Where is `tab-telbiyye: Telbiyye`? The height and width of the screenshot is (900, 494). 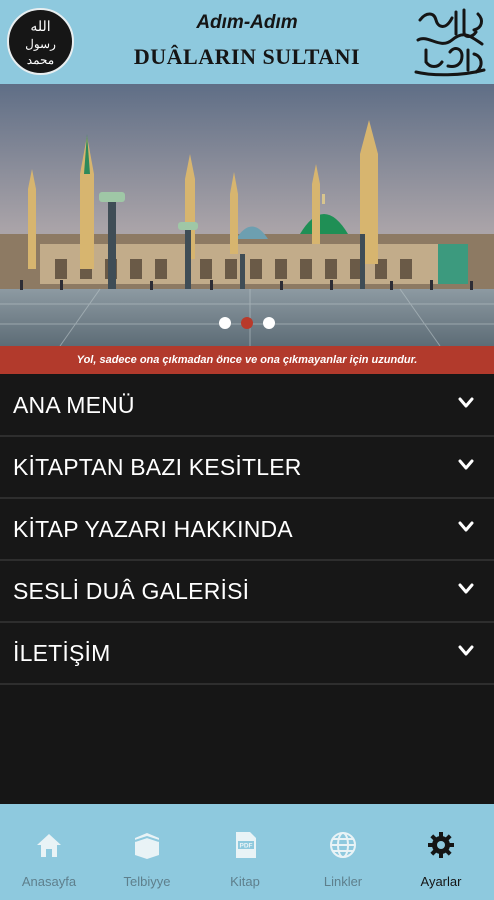
tab-telbiyye: Telbiyye is located at coordinates (147, 852).